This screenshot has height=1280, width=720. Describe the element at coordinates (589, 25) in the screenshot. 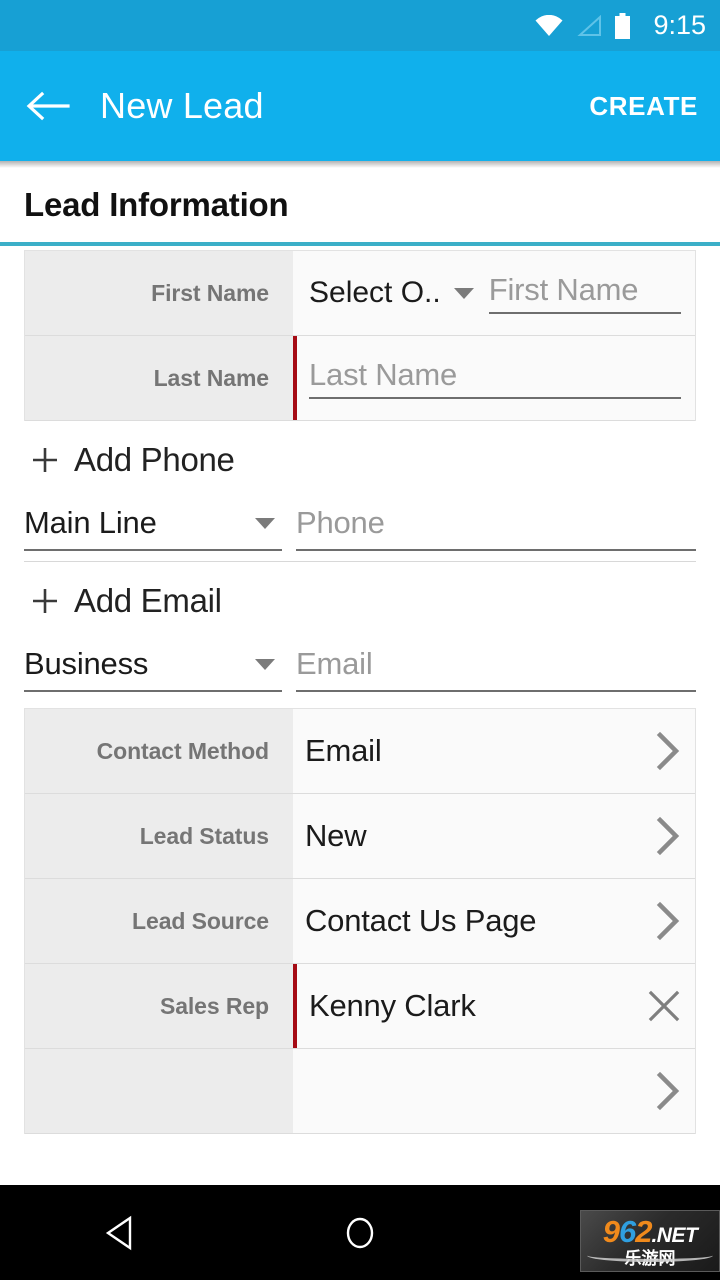

I see `signal-icon` at that location.